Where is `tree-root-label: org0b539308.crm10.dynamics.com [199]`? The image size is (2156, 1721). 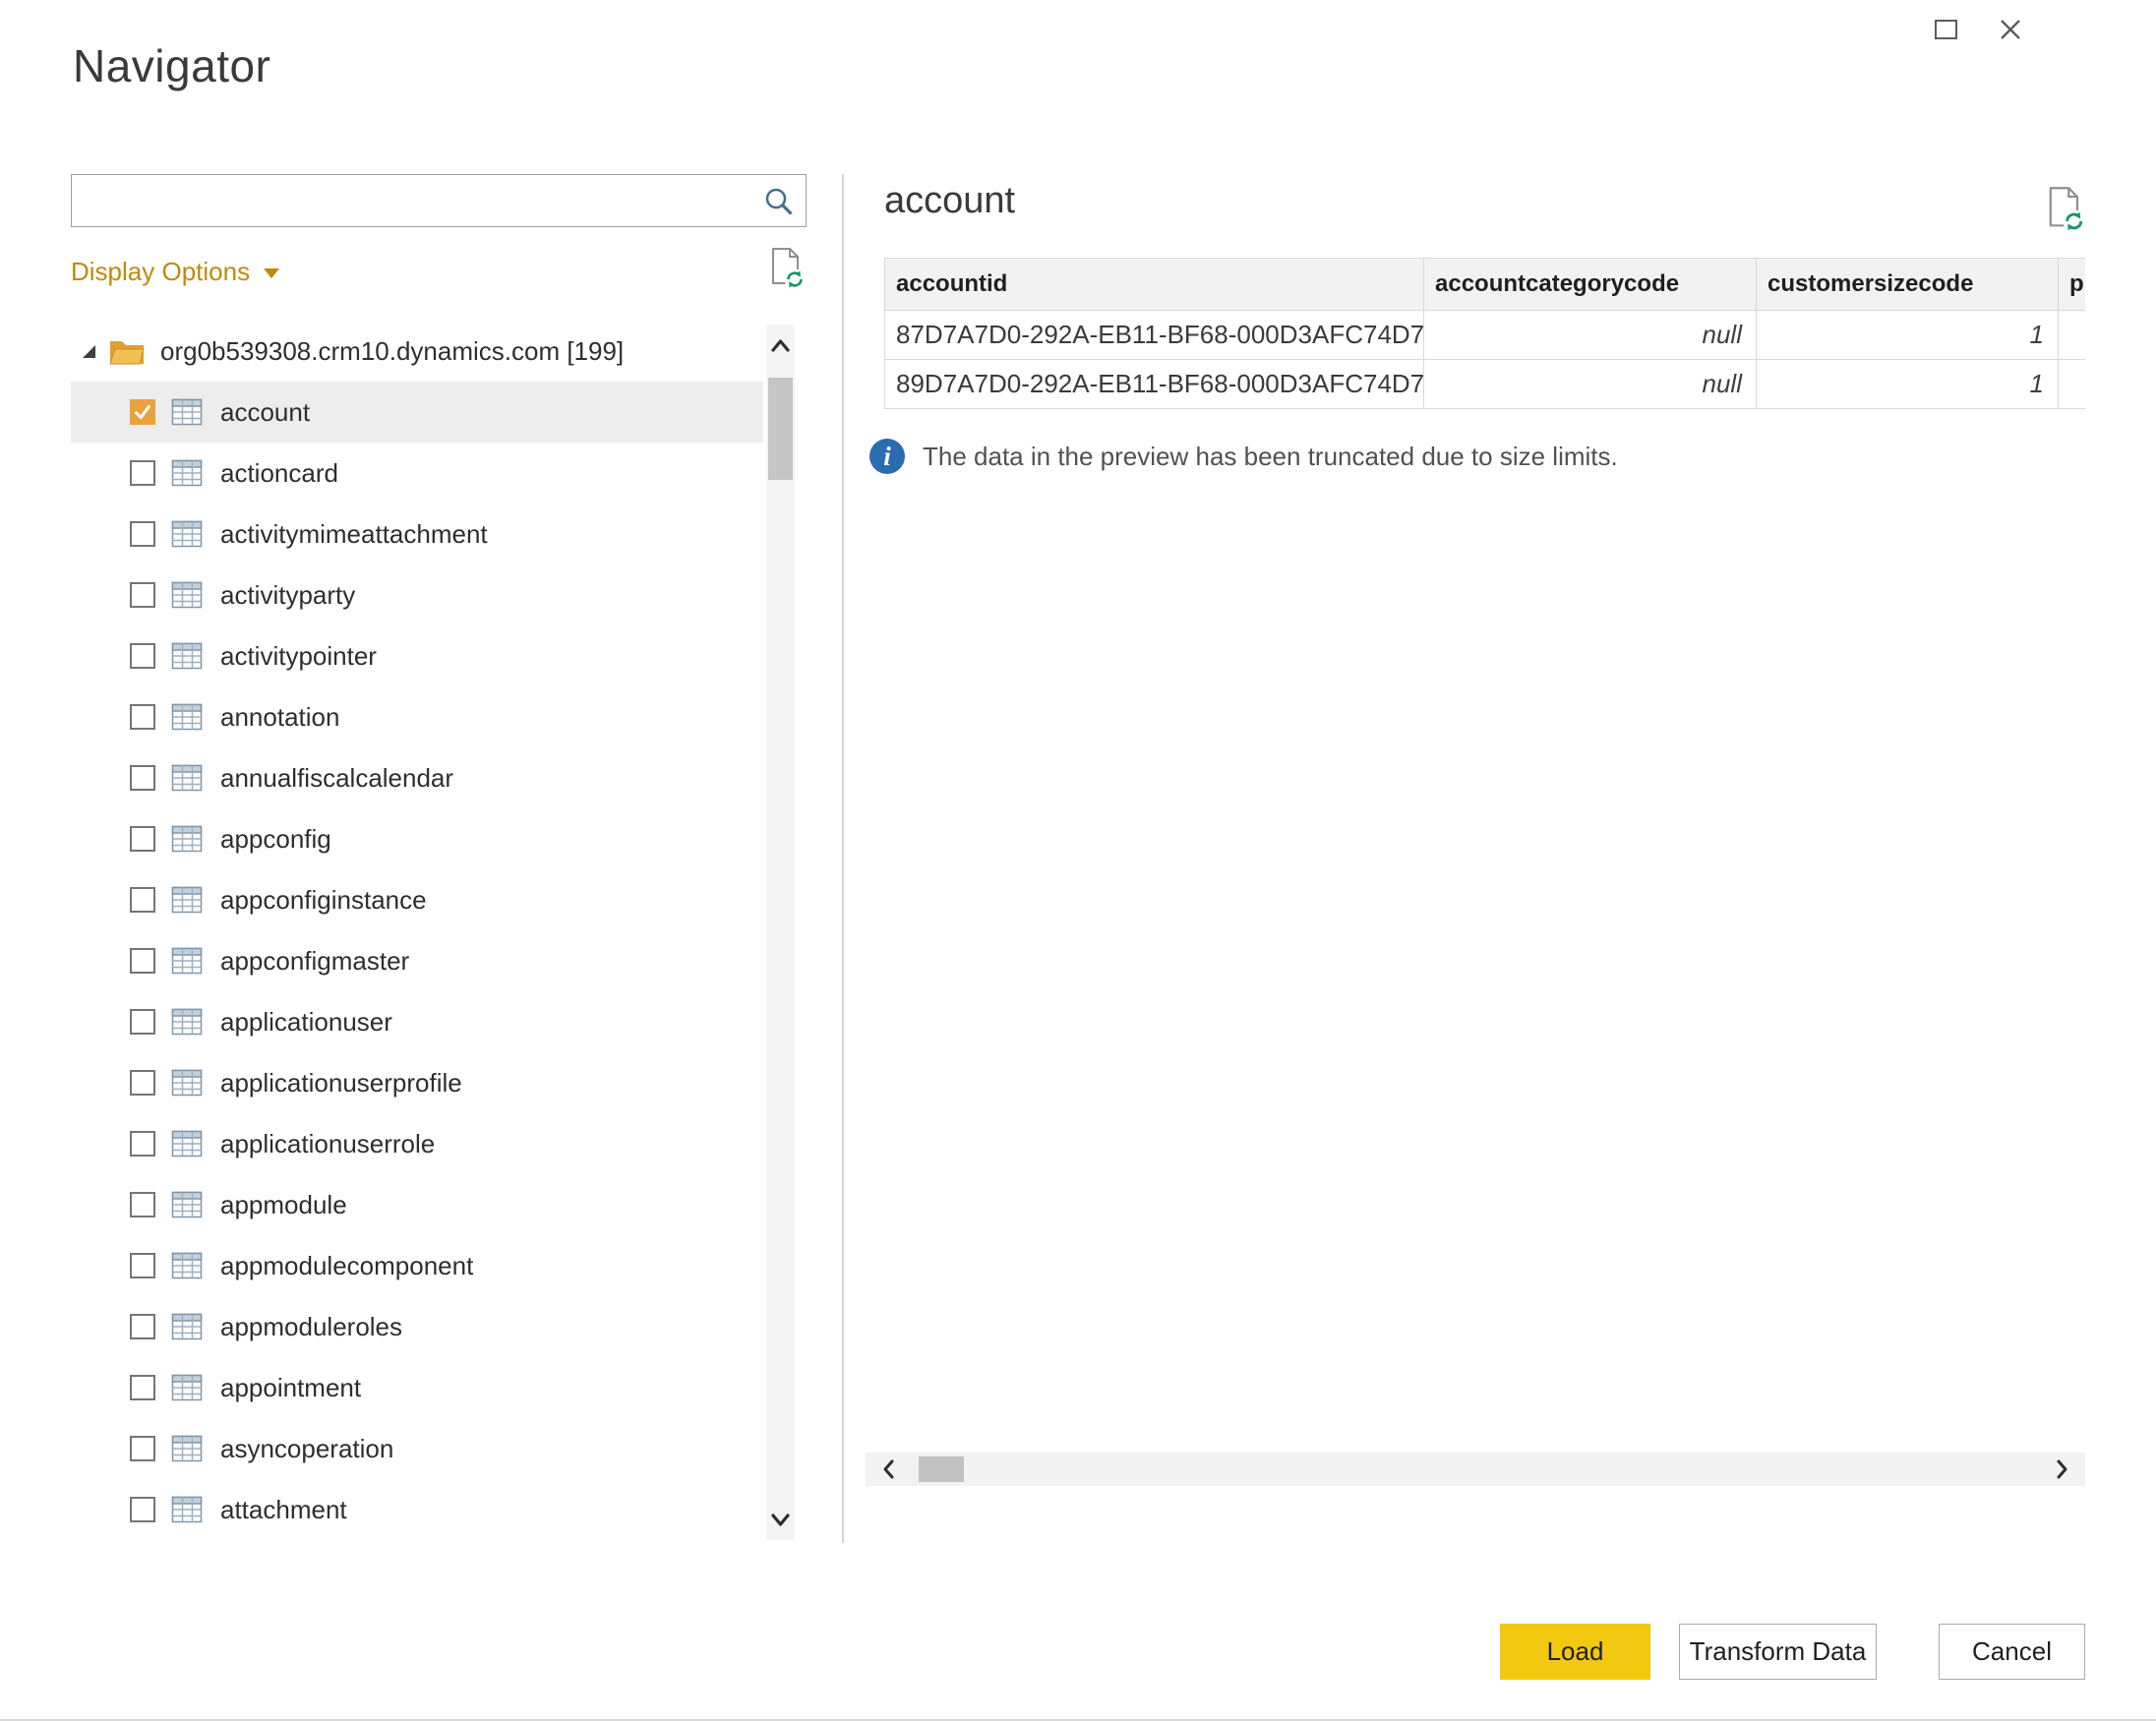
tree-root-label: org0b539308.crm10.dynamics.com [199] is located at coordinates (392, 350).